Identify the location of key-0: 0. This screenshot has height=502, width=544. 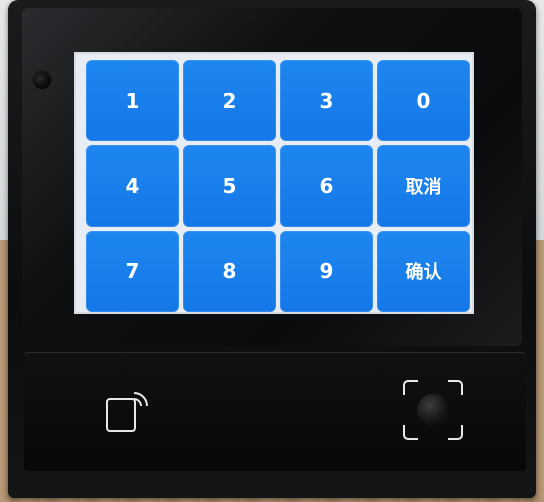
(423, 101).